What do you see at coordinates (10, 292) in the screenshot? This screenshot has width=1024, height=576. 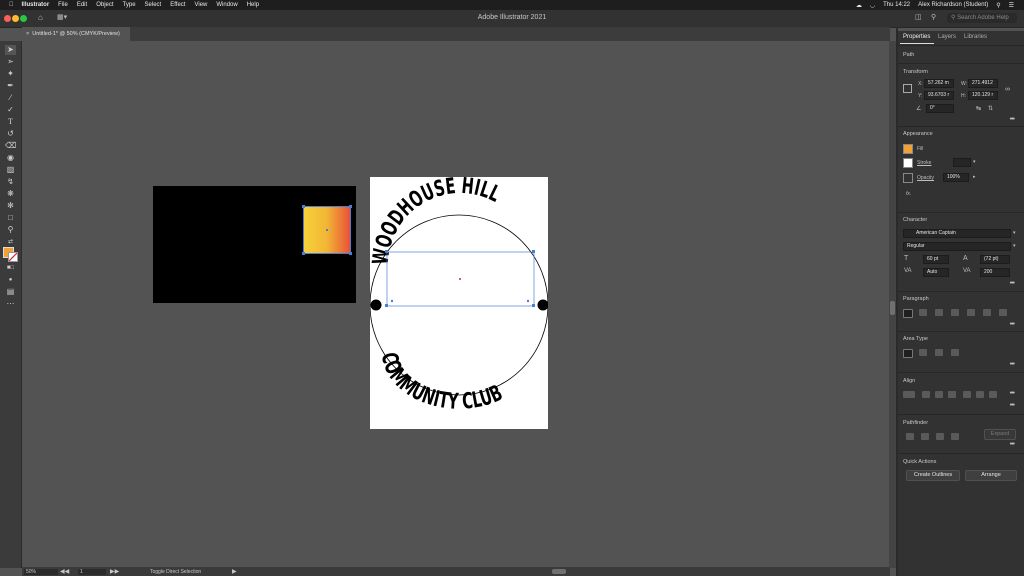 I see `screen-mode-icon: ▤` at bounding box center [10, 292].